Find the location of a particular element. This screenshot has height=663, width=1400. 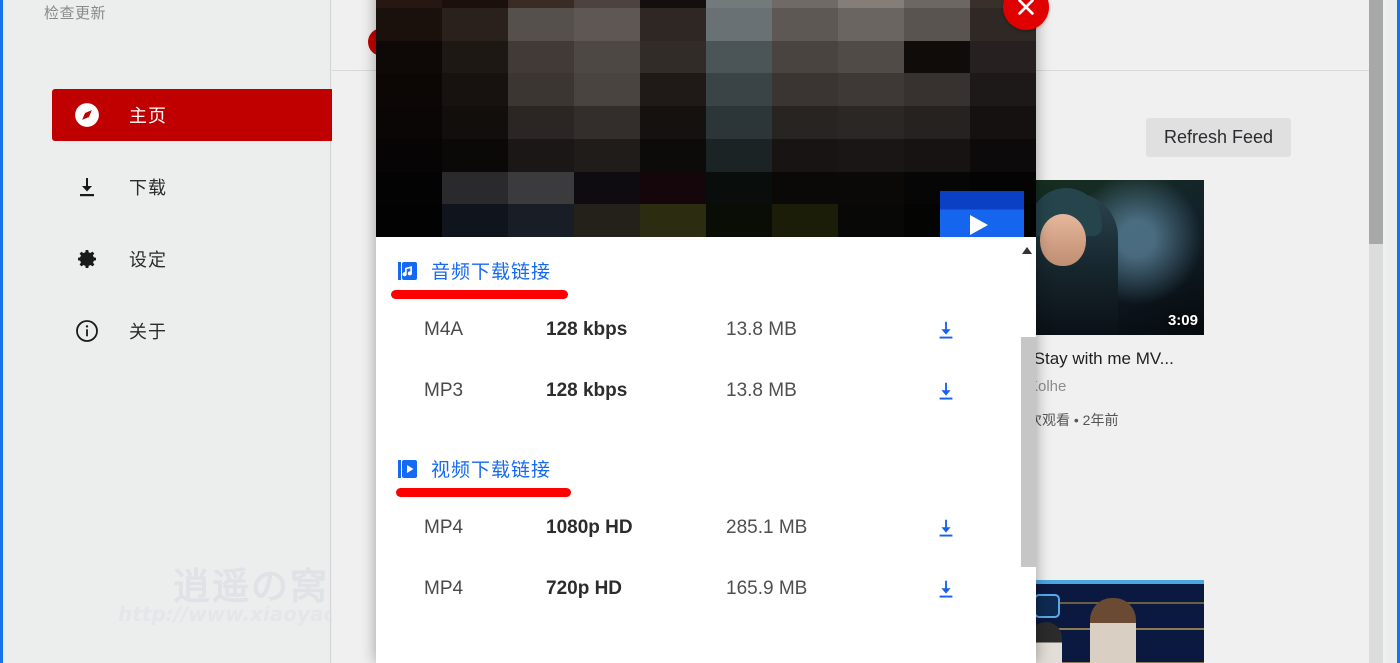

format-filesize: 285.1 MB is located at coordinates (767, 527).